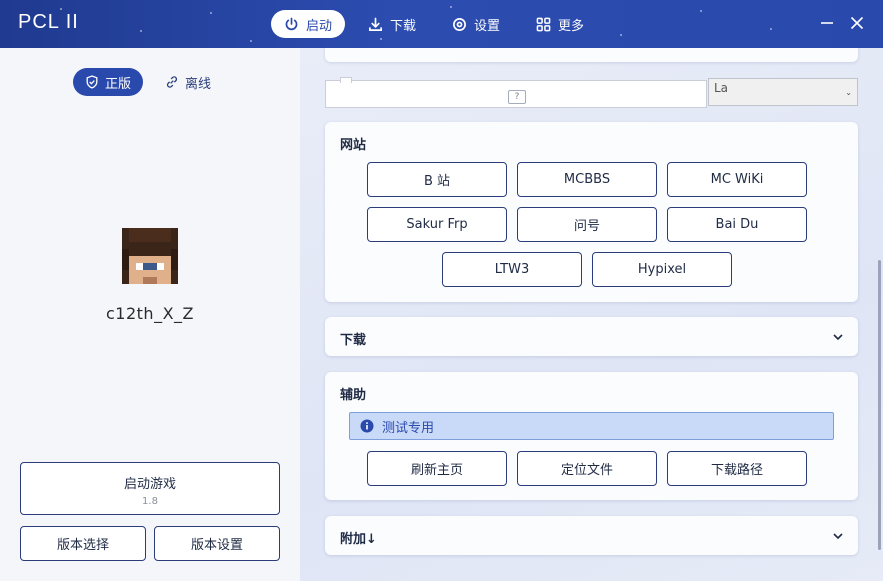 The width and height of the screenshot is (883, 581). Describe the element at coordinates (367, 426) in the screenshot. I see `info-icon` at that location.